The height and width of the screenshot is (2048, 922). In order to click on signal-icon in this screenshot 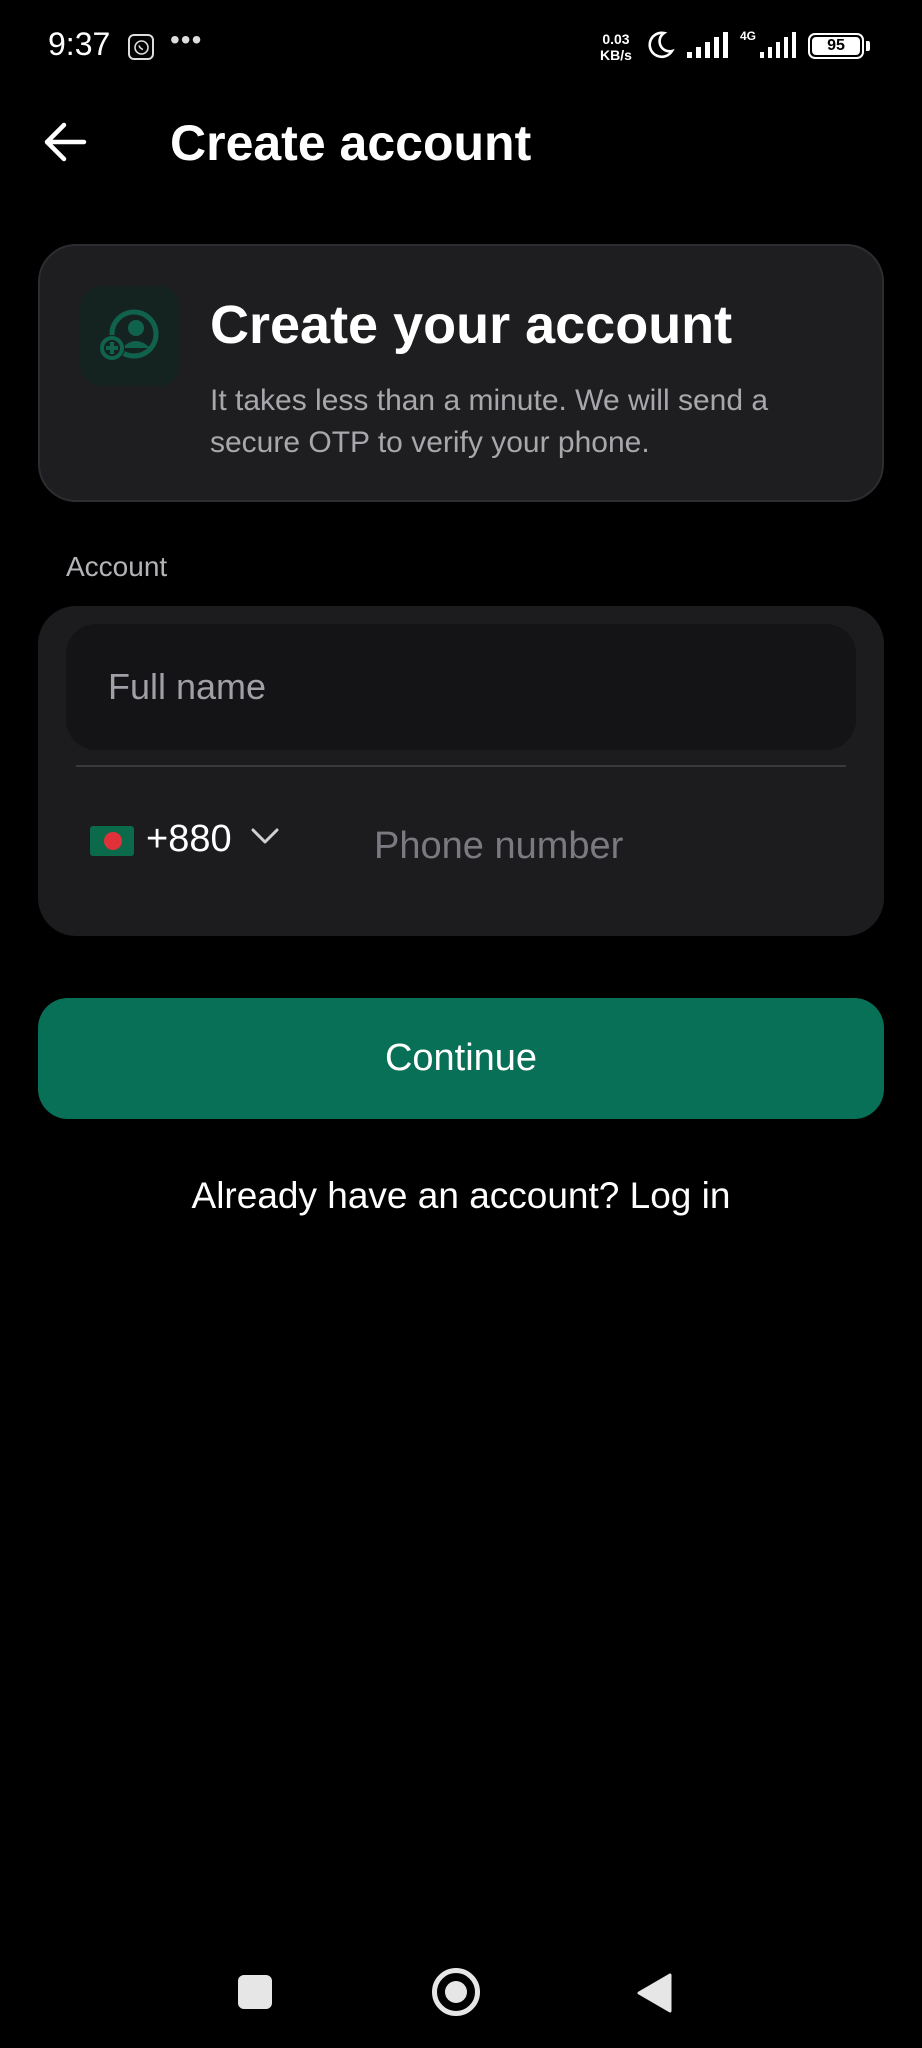, I will do `click(707, 45)`.